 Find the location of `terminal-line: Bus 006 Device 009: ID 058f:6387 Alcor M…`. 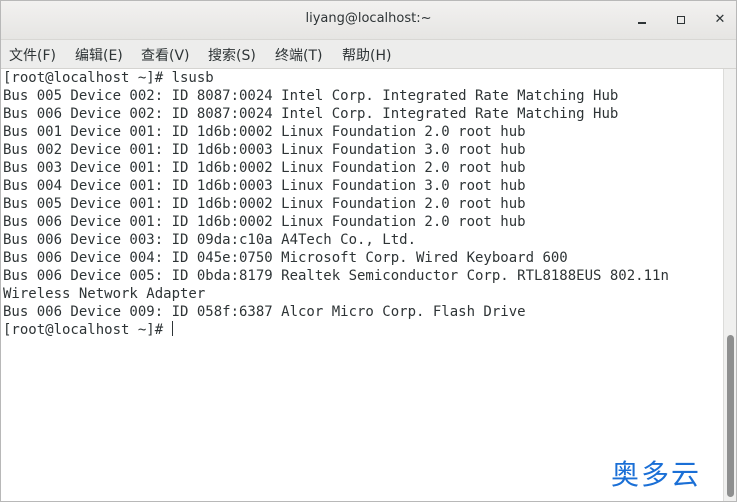

terminal-line: Bus 006 Device 009: ID 058f:6387 Alcor M… is located at coordinates (264, 312).